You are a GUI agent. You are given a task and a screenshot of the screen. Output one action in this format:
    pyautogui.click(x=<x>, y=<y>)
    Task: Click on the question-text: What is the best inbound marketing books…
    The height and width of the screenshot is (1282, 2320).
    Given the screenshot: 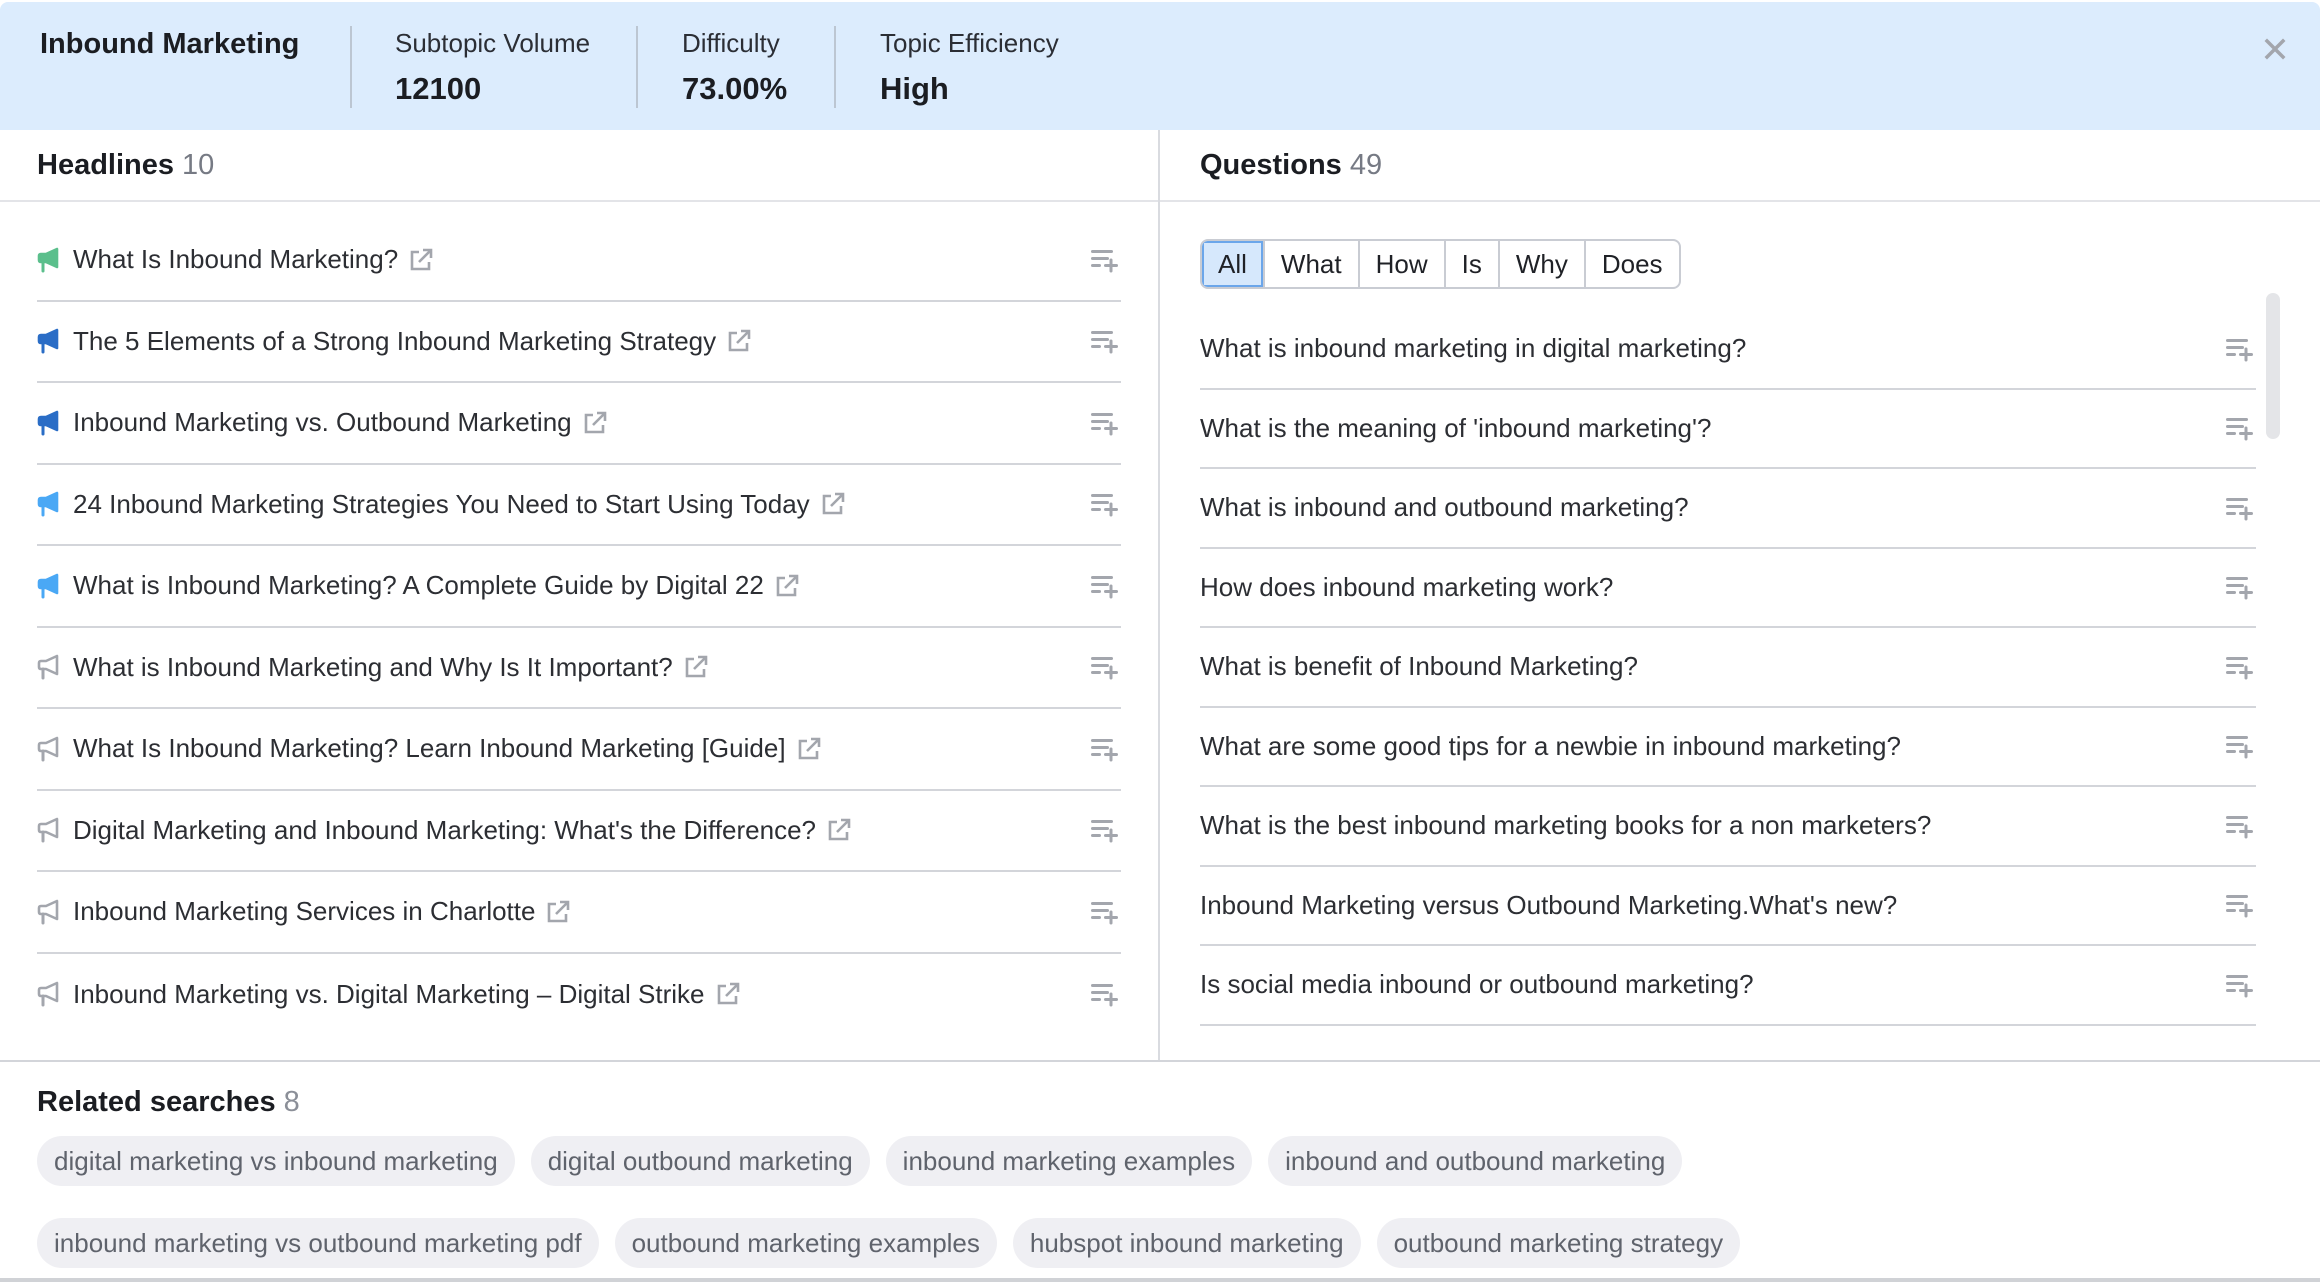 What is the action you would take?
    pyautogui.click(x=1565, y=825)
    